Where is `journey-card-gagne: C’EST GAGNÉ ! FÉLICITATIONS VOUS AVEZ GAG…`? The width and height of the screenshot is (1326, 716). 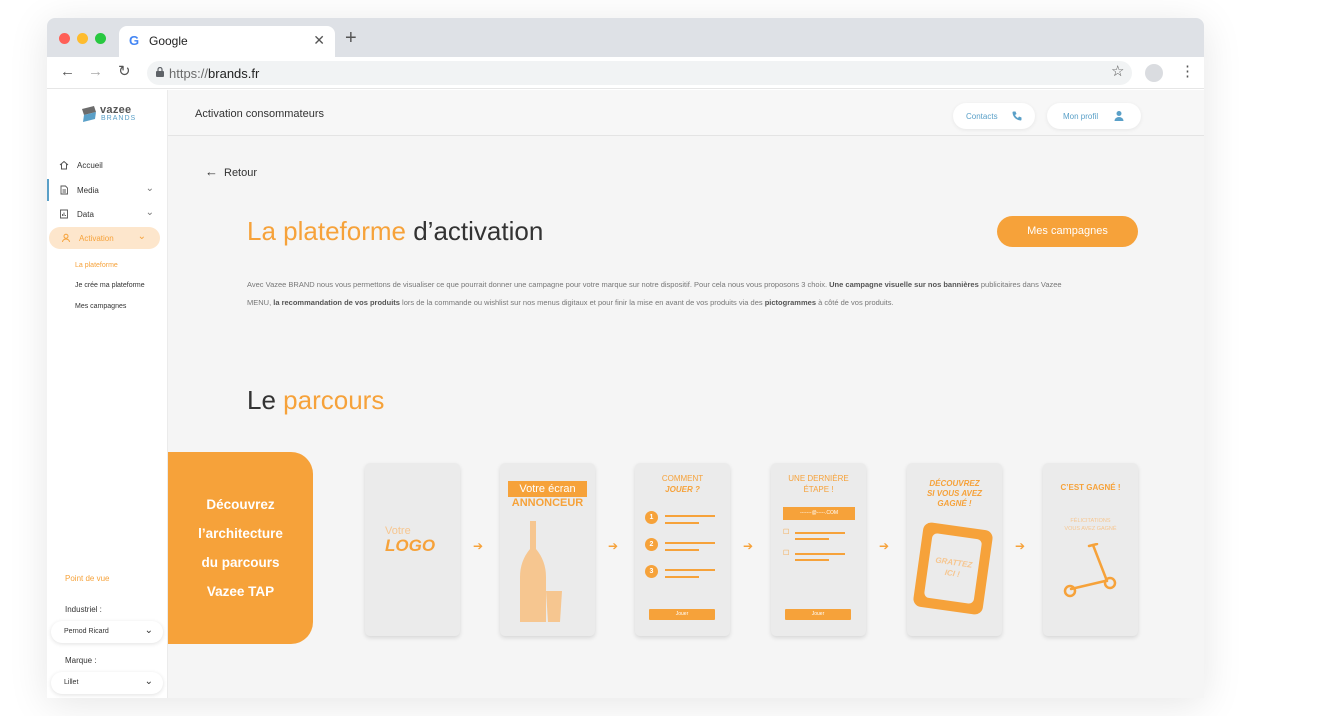
journey-card-gagne: C’EST GAGNÉ ! FÉLICITATIONS VOUS AVEZ GAG… is located at coordinates (1090, 549).